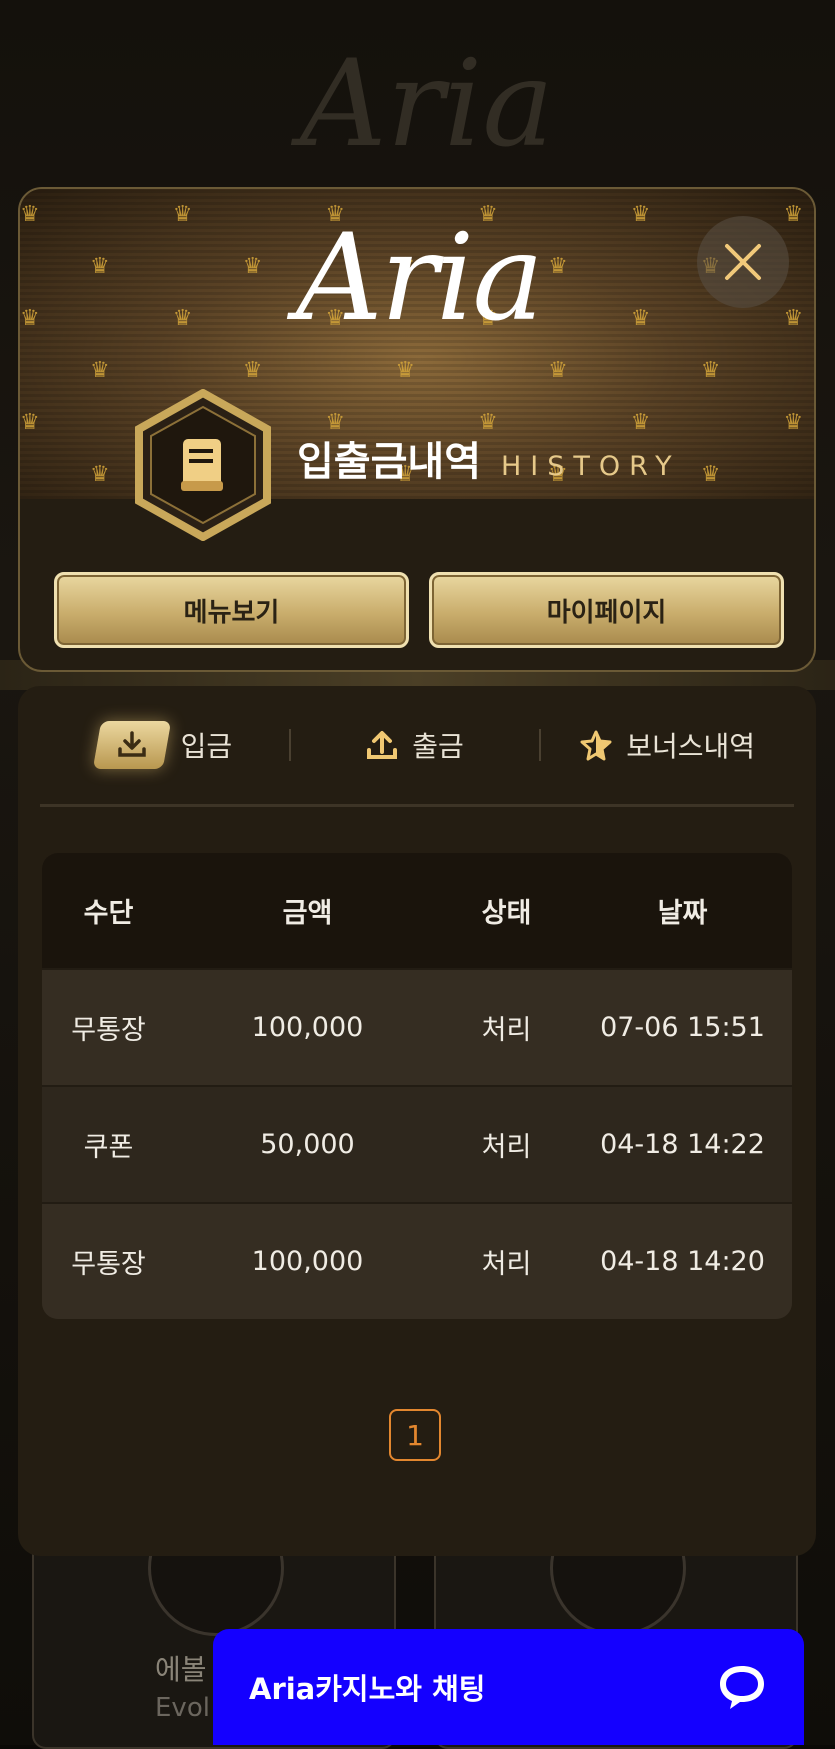  I want to click on cell-amount: 50,000, so click(307, 1144).